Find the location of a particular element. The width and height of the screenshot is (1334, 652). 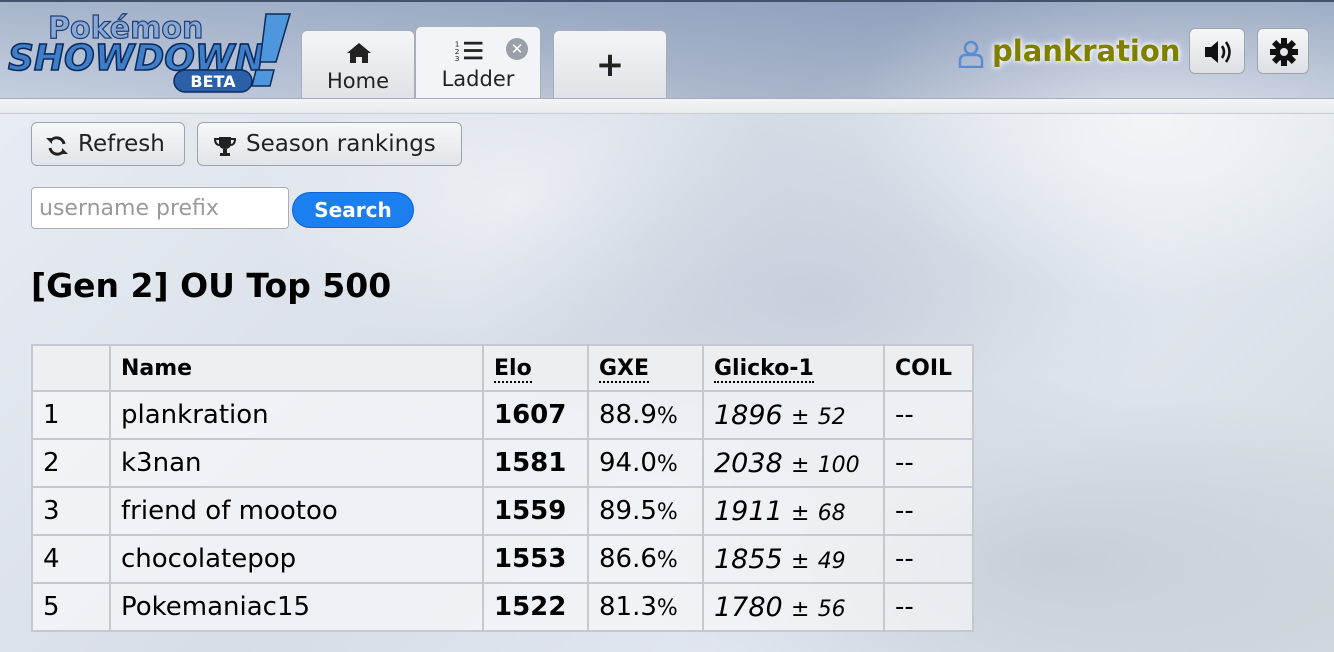

svg-text: 3 is located at coordinates (457, 58).